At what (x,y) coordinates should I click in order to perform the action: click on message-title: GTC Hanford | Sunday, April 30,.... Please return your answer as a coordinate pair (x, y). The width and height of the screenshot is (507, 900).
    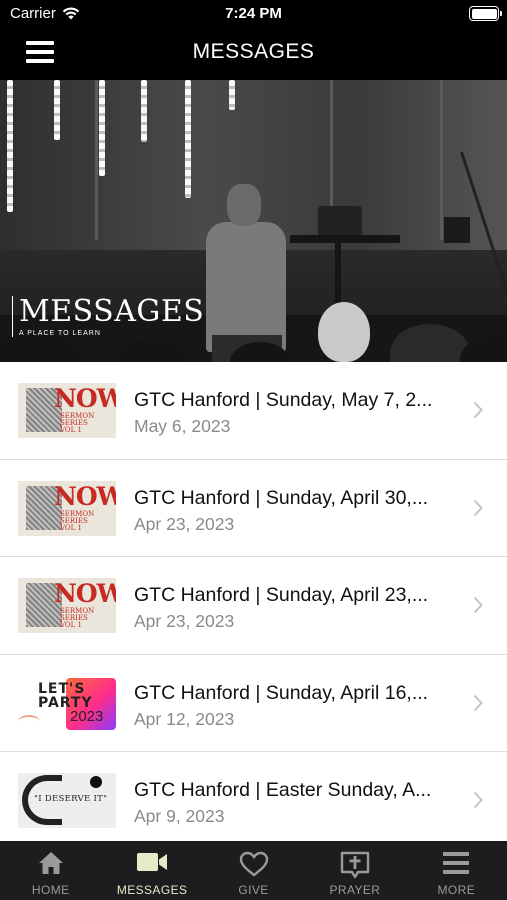
    Looking at the image, I should click on (281, 497).